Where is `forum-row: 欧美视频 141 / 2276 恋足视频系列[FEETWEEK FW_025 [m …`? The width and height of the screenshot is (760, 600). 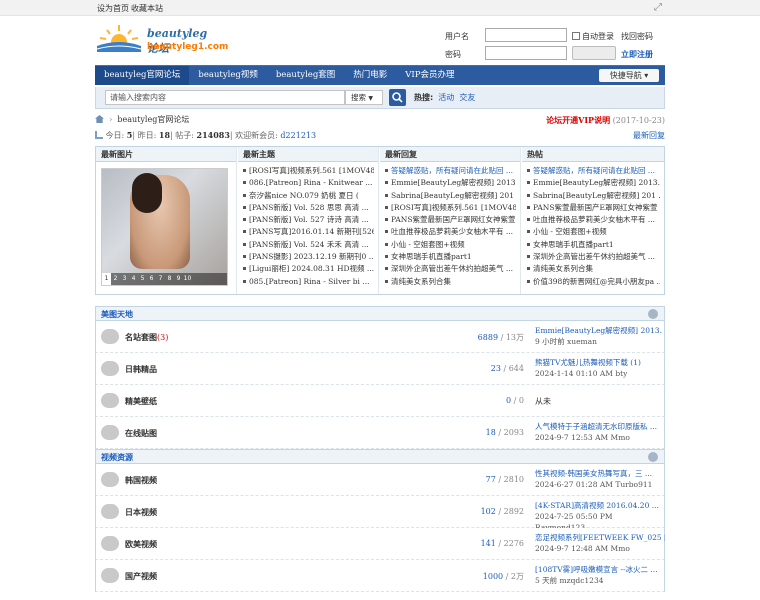
forum-row: 欧美视频 141 / 2276 恋足视频系列[FEETWEEK FW_025 [m … is located at coordinates (380, 544).